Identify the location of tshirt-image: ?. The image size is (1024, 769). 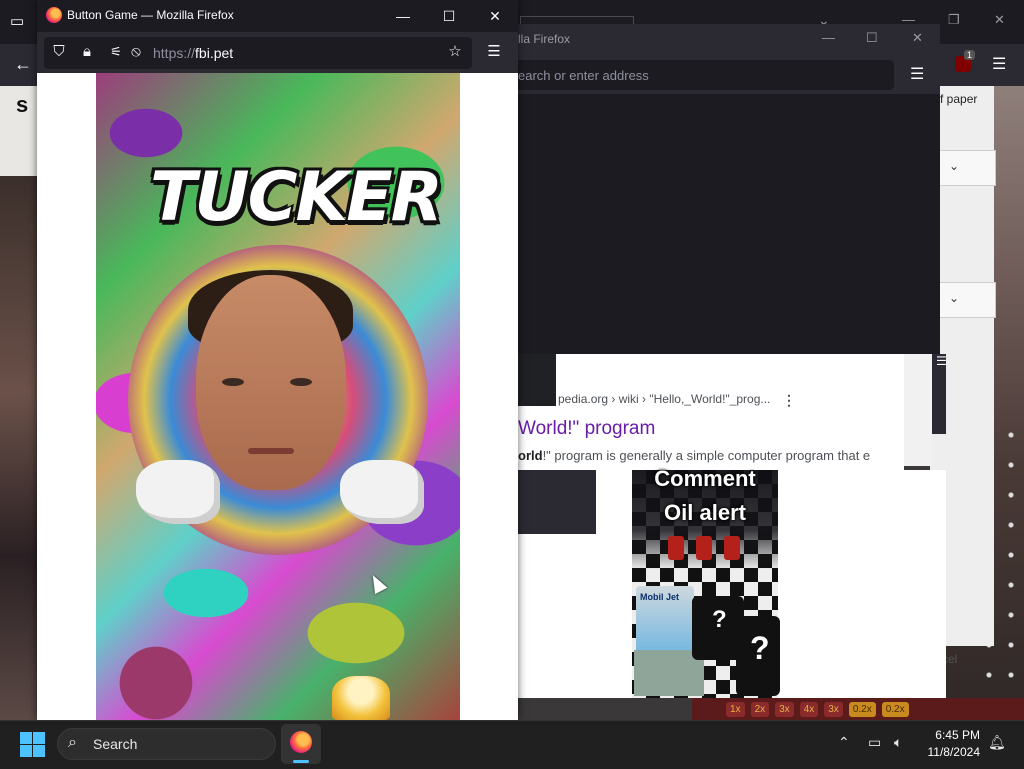
(758, 656).